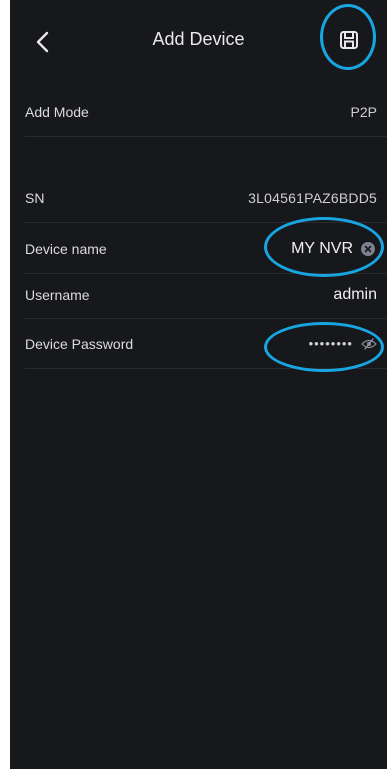 The image size is (387, 769). Describe the element at coordinates (198, 198) in the screenshot. I see `sn-row: SN 3L04561PAZ6BDD5` at that location.